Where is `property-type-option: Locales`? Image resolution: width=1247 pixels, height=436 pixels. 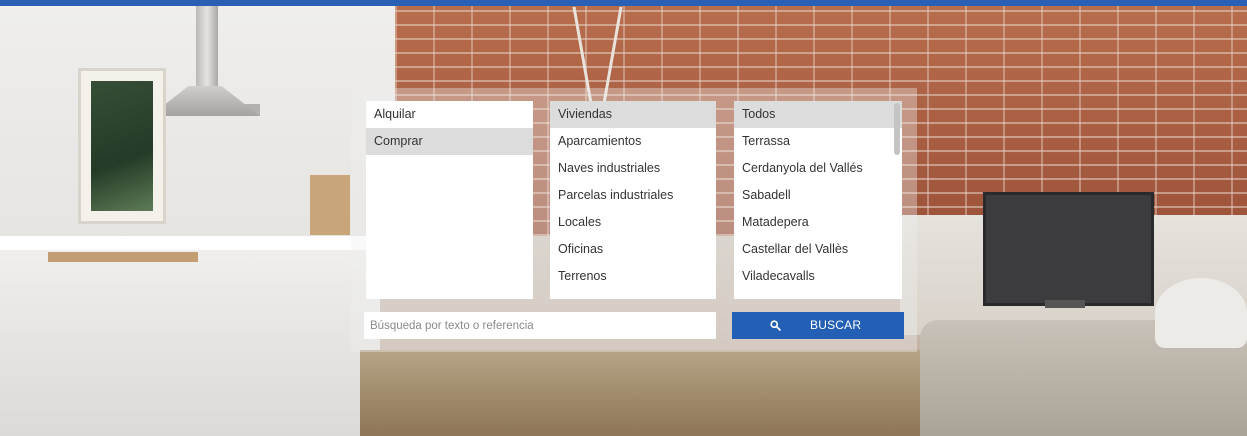
property-type-option: Locales is located at coordinates (633, 222).